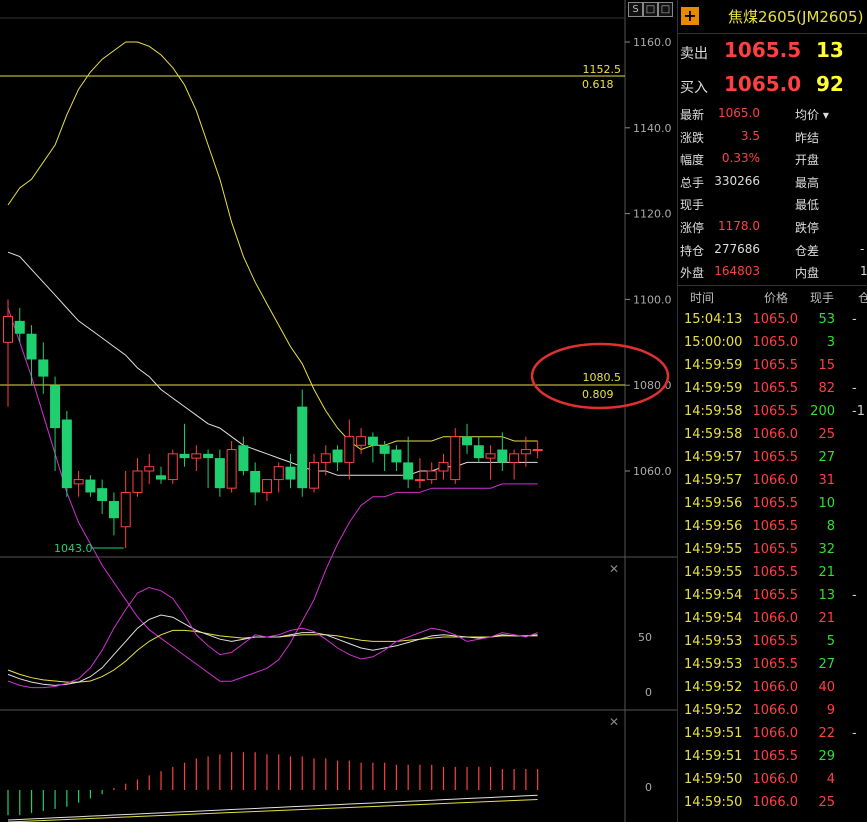  I want to click on close-icon: ✕, so click(614, 569).